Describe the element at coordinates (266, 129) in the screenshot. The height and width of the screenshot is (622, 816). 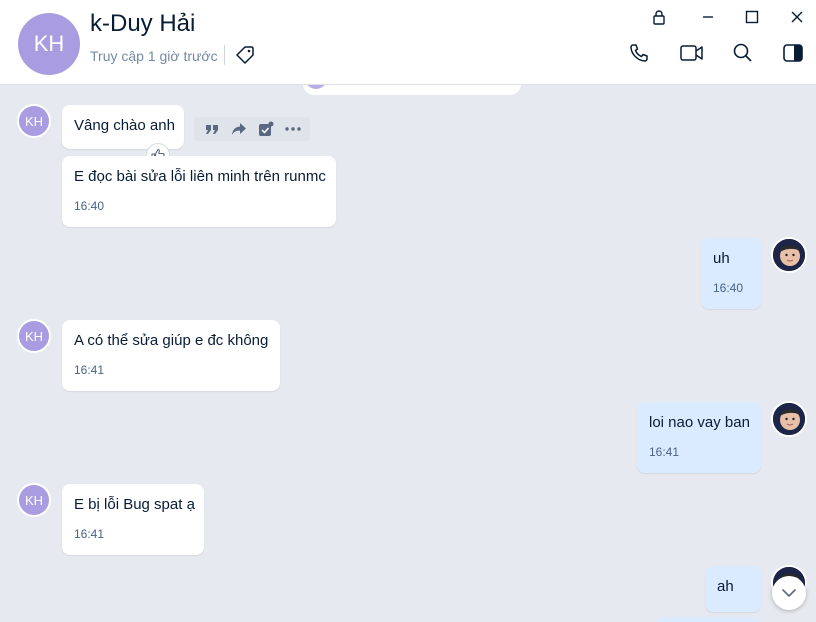
I see `task-icon` at that location.